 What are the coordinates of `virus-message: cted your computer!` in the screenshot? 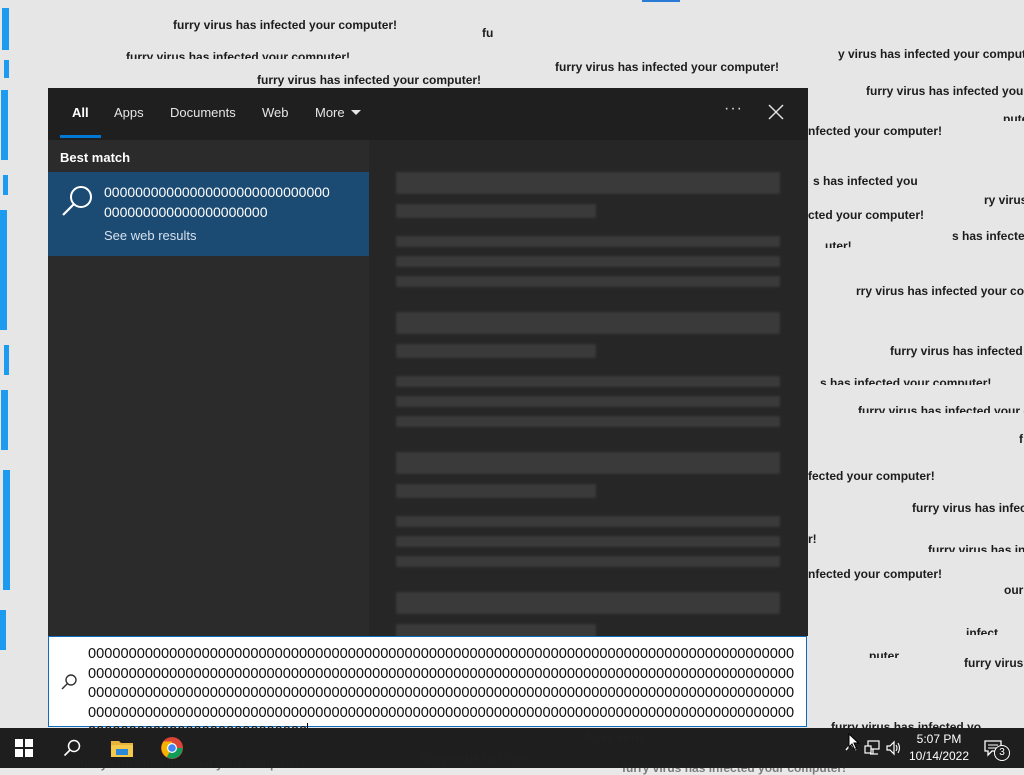 It's located at (866, 215).